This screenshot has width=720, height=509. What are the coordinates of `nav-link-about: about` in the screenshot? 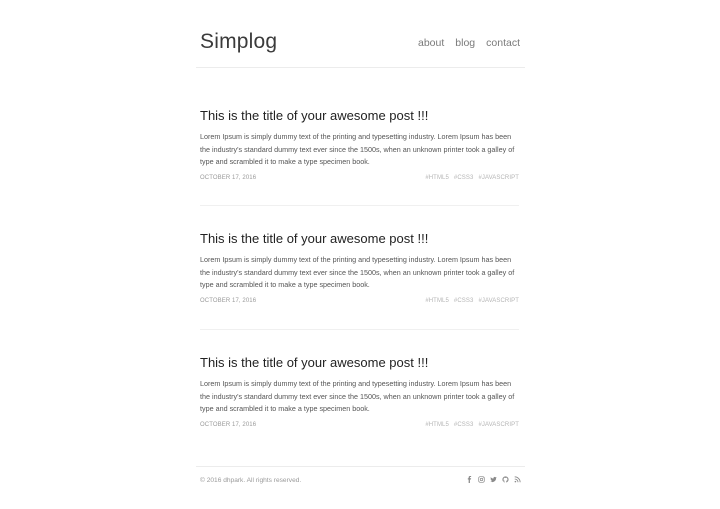 It's located at (431, 43).